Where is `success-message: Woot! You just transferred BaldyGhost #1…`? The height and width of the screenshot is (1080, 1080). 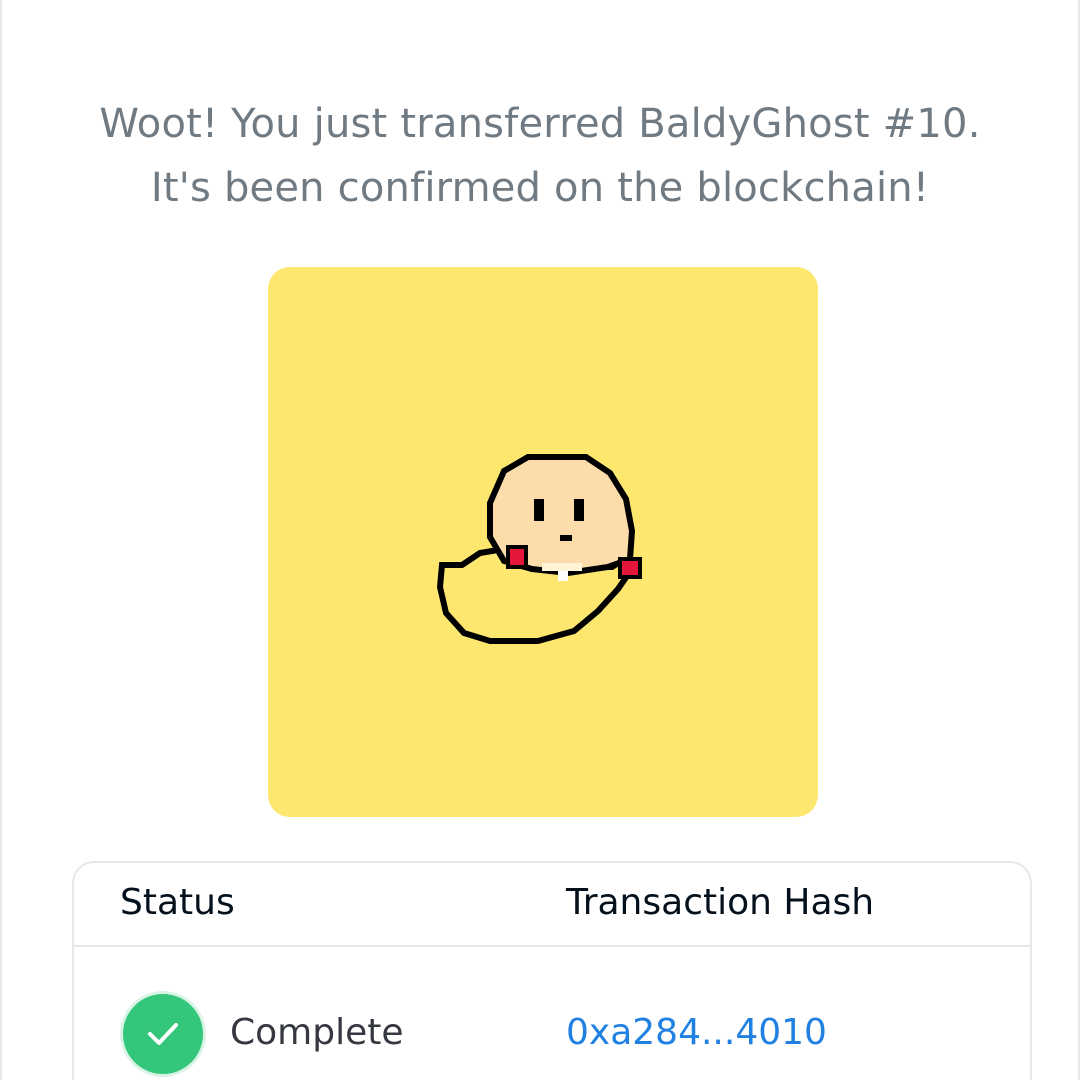
success-message: Woot! You just transferred BaldyGhost #1… is located at coordinates (540, 156).